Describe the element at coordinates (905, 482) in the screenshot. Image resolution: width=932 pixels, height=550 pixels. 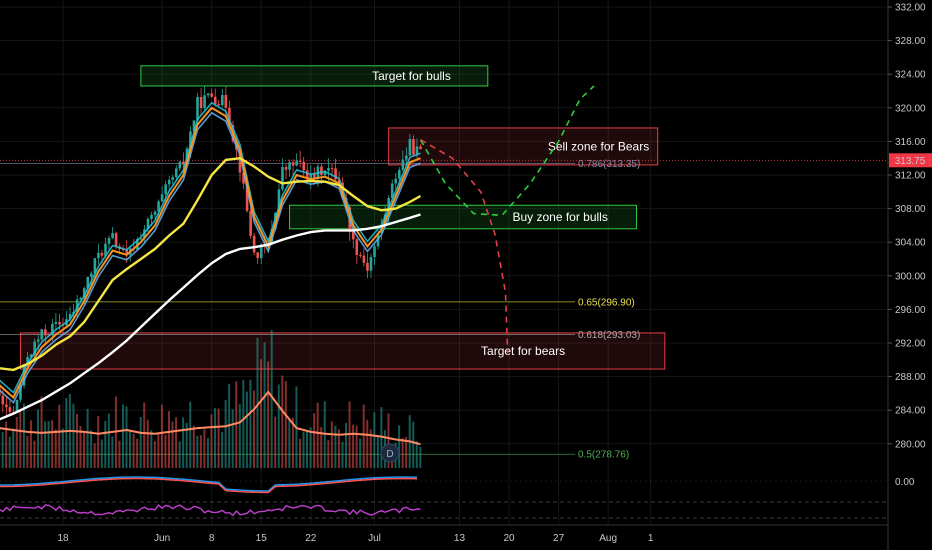
I see `indicator-tick-label: 0.00` at that location.